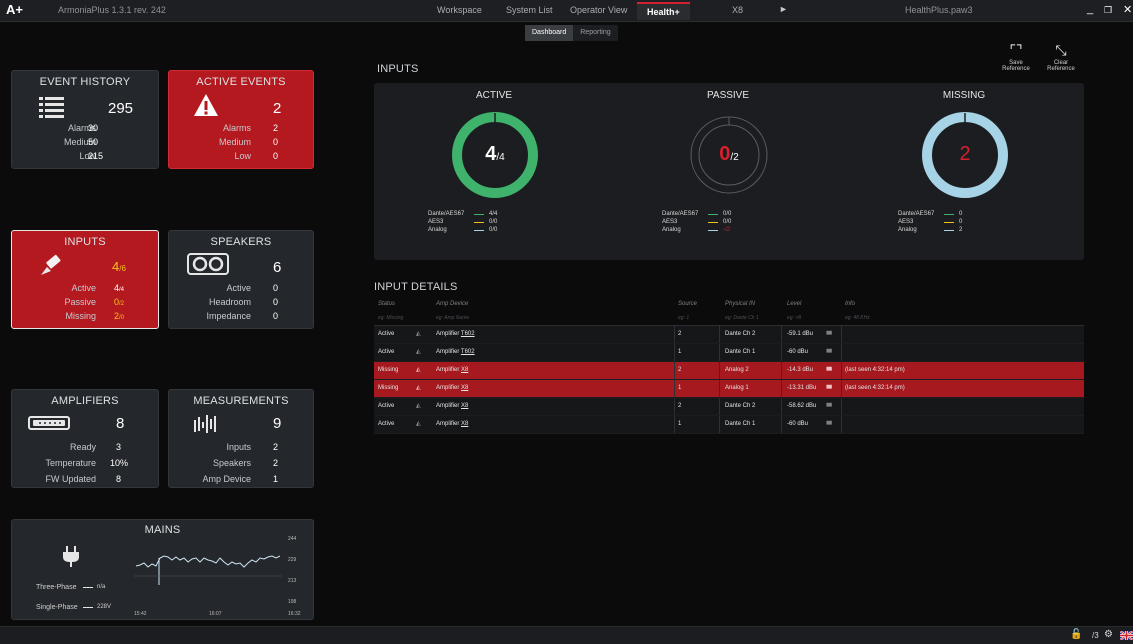 This screenshot has width=1133, height=644. Describe the element at coordinates (663, 11) in the screenshot. I see `tab-health-plus: Health+` at that location.